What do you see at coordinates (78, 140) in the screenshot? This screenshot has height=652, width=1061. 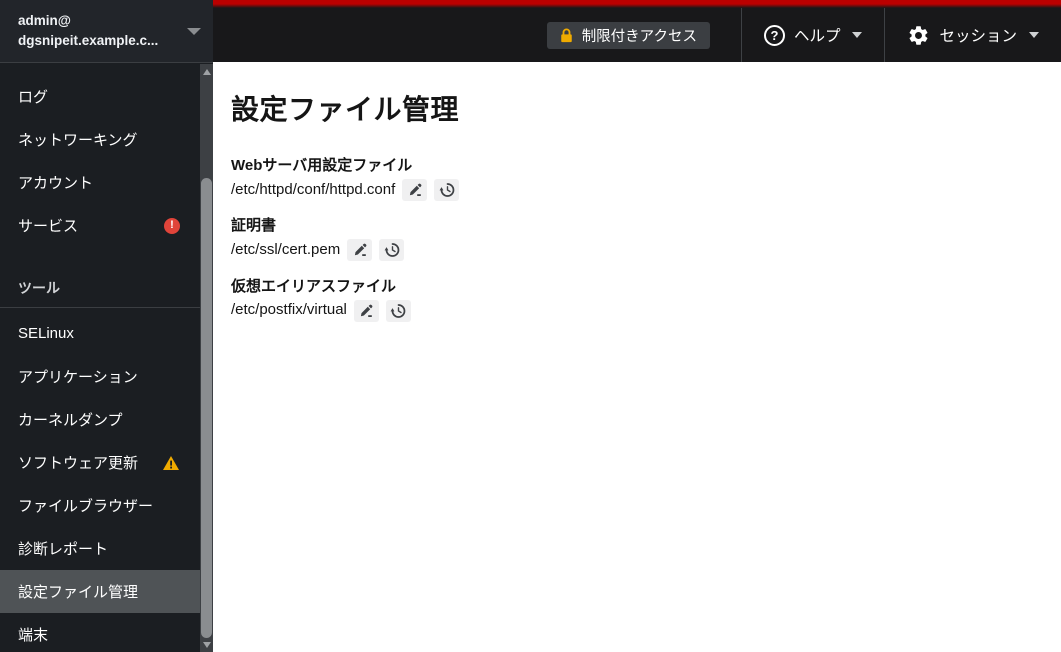 I see `sidebar-item-label: ネットワーキング` at bounding box center [78, 140].